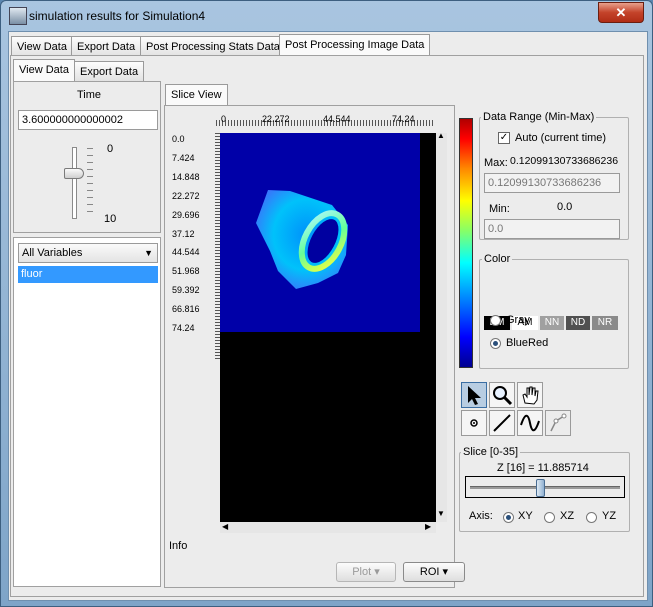 The height and width of the screenshot is (607, 653). What do you see at coordinates (552, 229) in the screenshot?
I see `min-field: 0.0` at bounding box center [552, 229].